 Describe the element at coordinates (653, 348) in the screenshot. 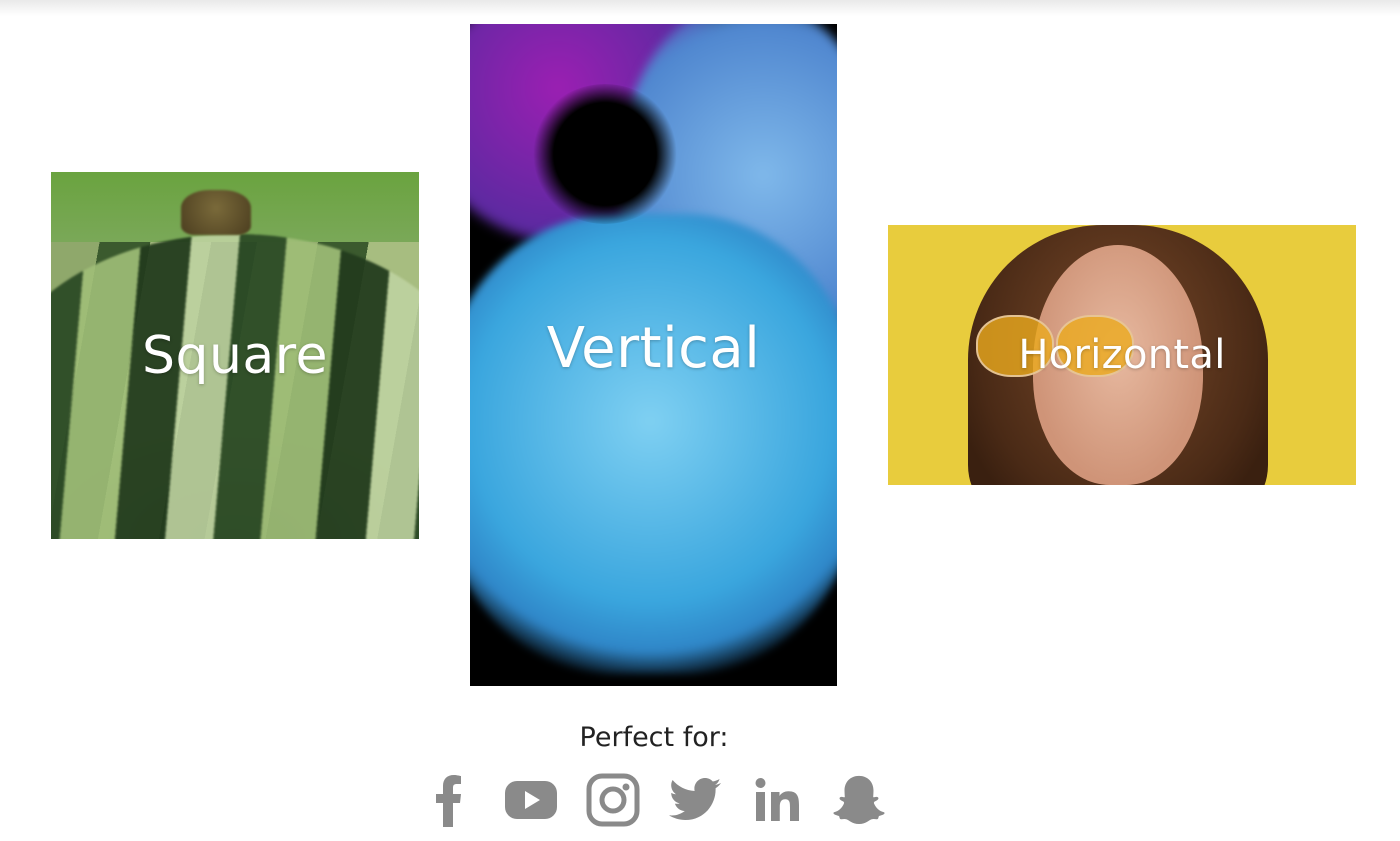

I see `vertical-label: Vertical` at that location.